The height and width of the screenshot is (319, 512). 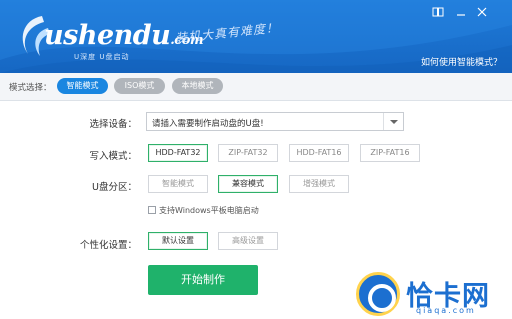 What do you see at coordinates (461, 61) in the screenshot?
I see `help-link: 如何使用智能模式？` at bounding box center [461, 61].